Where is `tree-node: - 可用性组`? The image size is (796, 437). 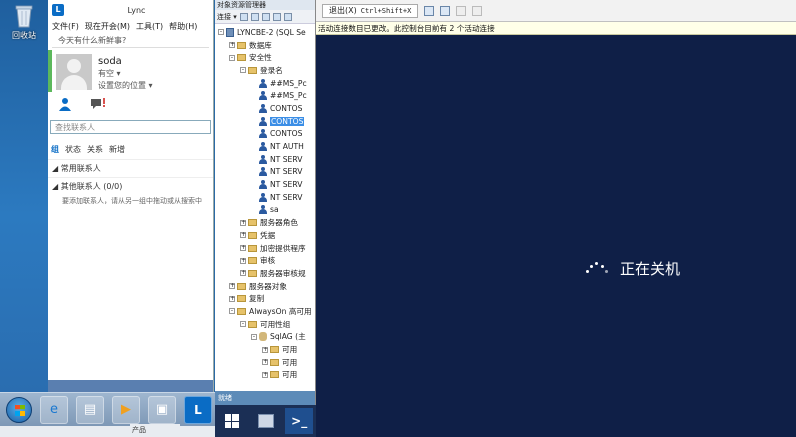 tree-node: - 可用性组 is located at coordinates (265, 324).